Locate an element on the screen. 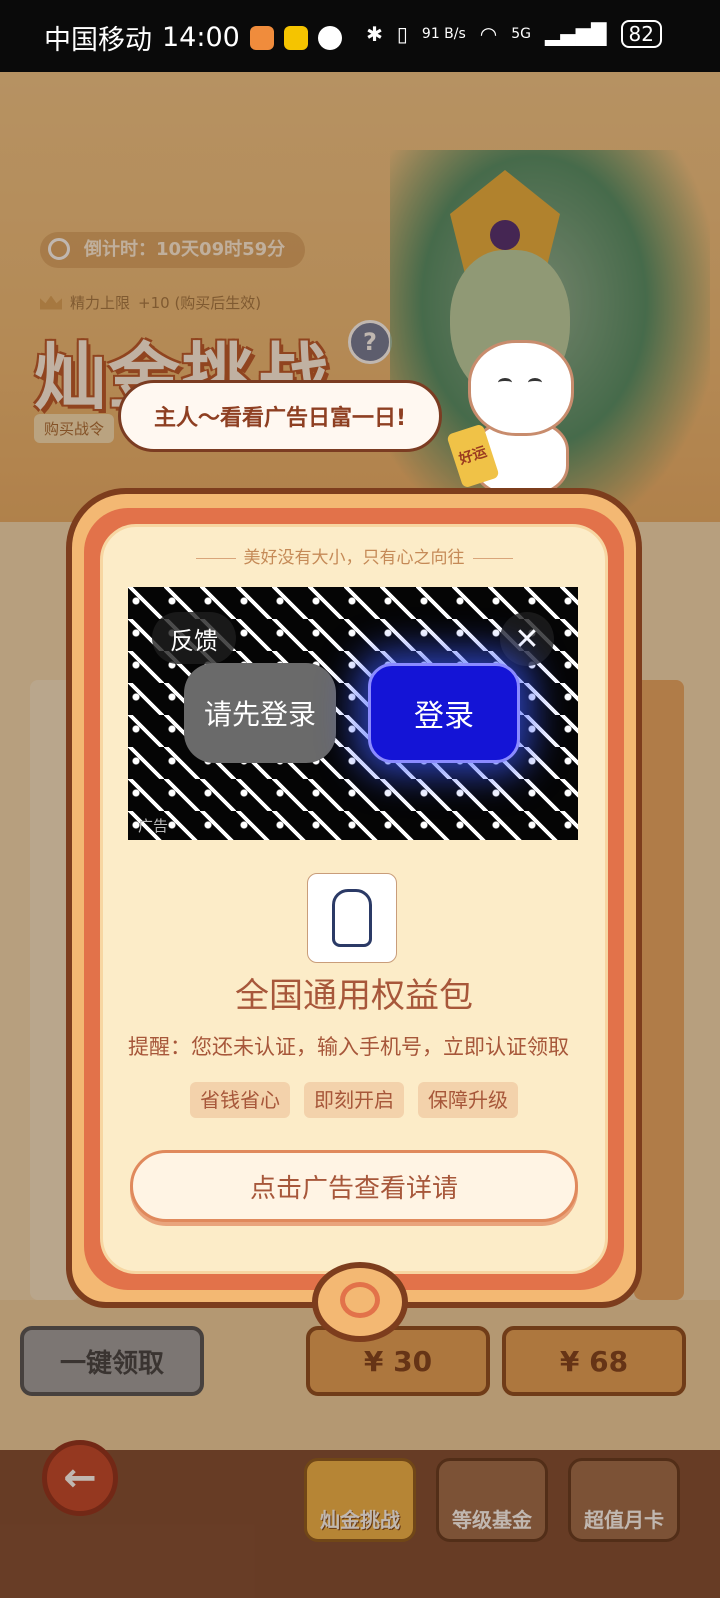  clock-label: 14:00 is located at coordinates (201, 37).